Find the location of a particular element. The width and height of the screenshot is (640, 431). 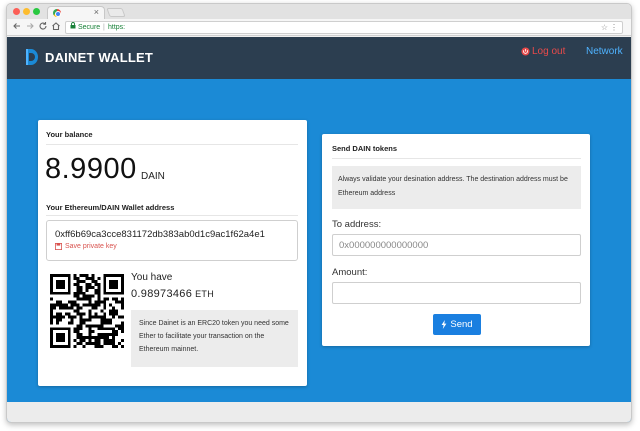

amount-label: Amount: is located at coordinates (350, 272).